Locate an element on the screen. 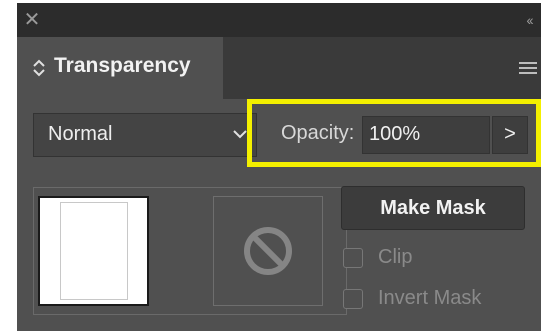  tab-transparency: Transparency is located at coordinates (120, 68).